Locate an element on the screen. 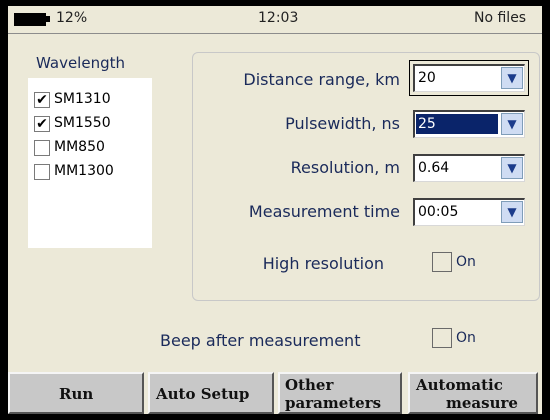 This screenshot has height=420, width=550. beep-on-label: On is located at coordinates (466, 338).